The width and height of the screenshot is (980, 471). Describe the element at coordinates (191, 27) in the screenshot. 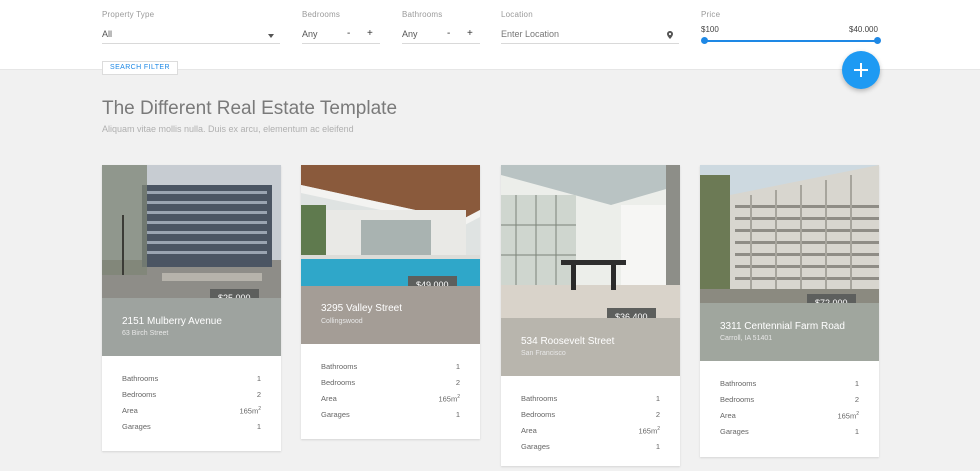

I see `property-type-field: Property Type All` at that location.